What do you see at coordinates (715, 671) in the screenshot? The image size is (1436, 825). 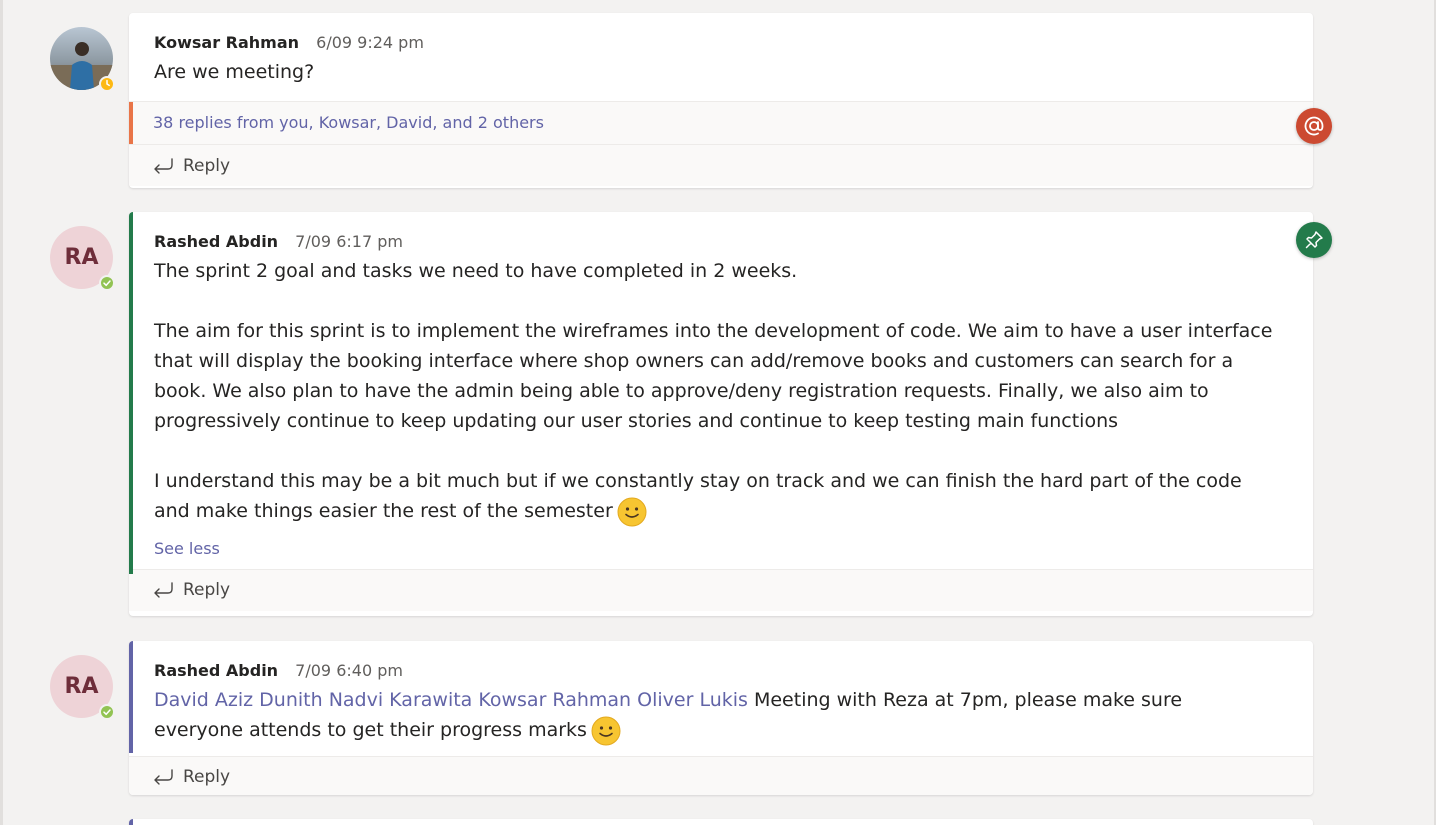 I see `message-meta: Rashed Abdin 7/09 6:40 pm` at bounding box center [715, 671].